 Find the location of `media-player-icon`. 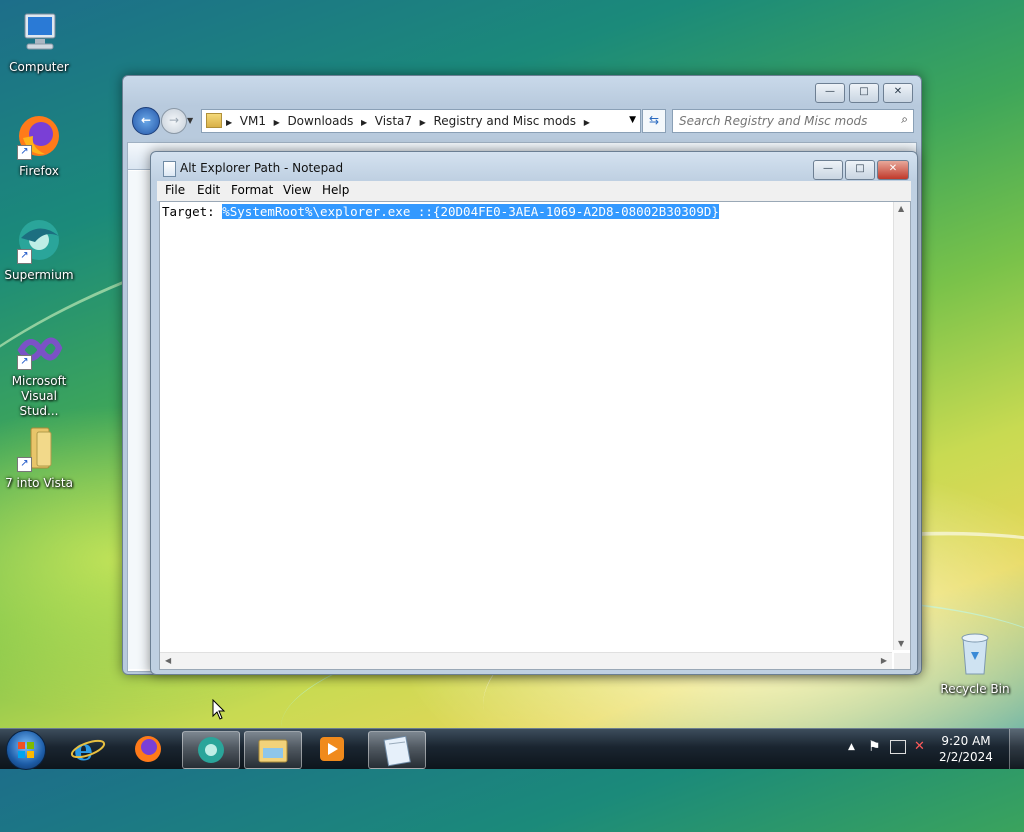

media-player-icon is located at coordinates (332, 749).